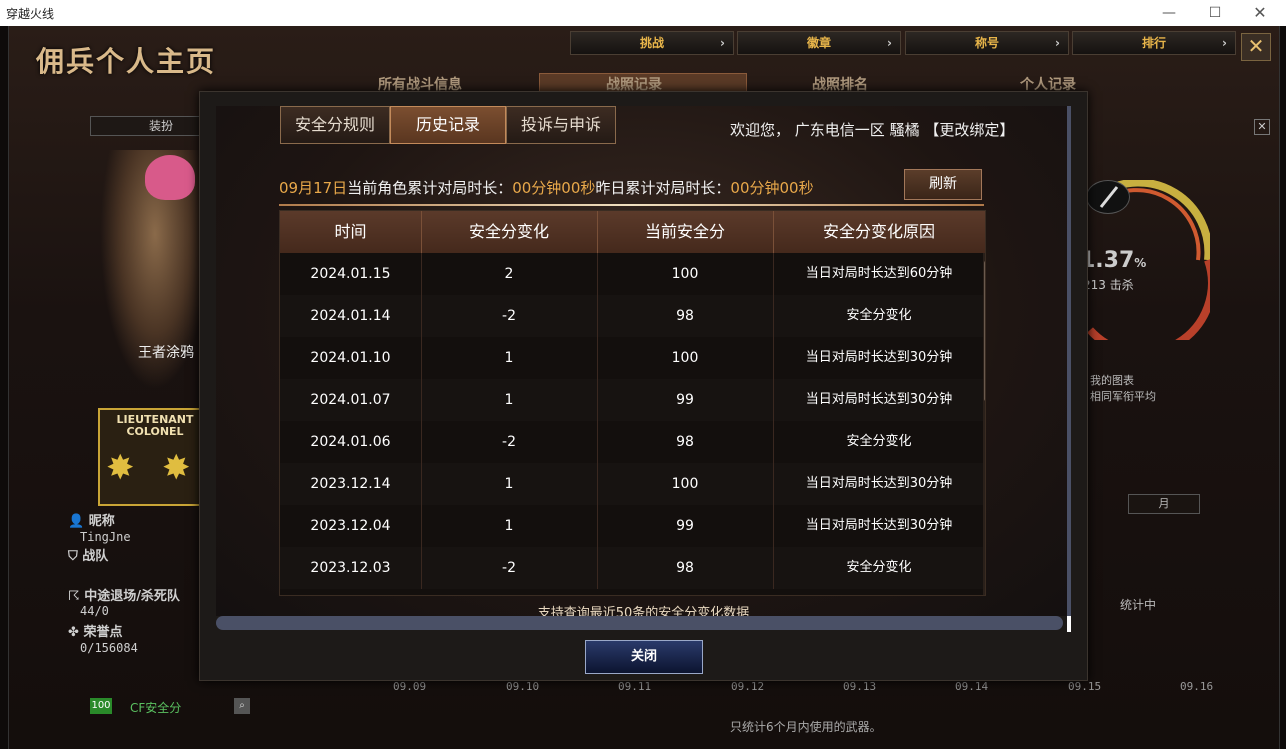 The width and height of the screenshot is (1286, 749). Describe the element at coordinates (335, 125) in the screenshot. I see `tab-safe-score-rules: 安全分规则` at that location.